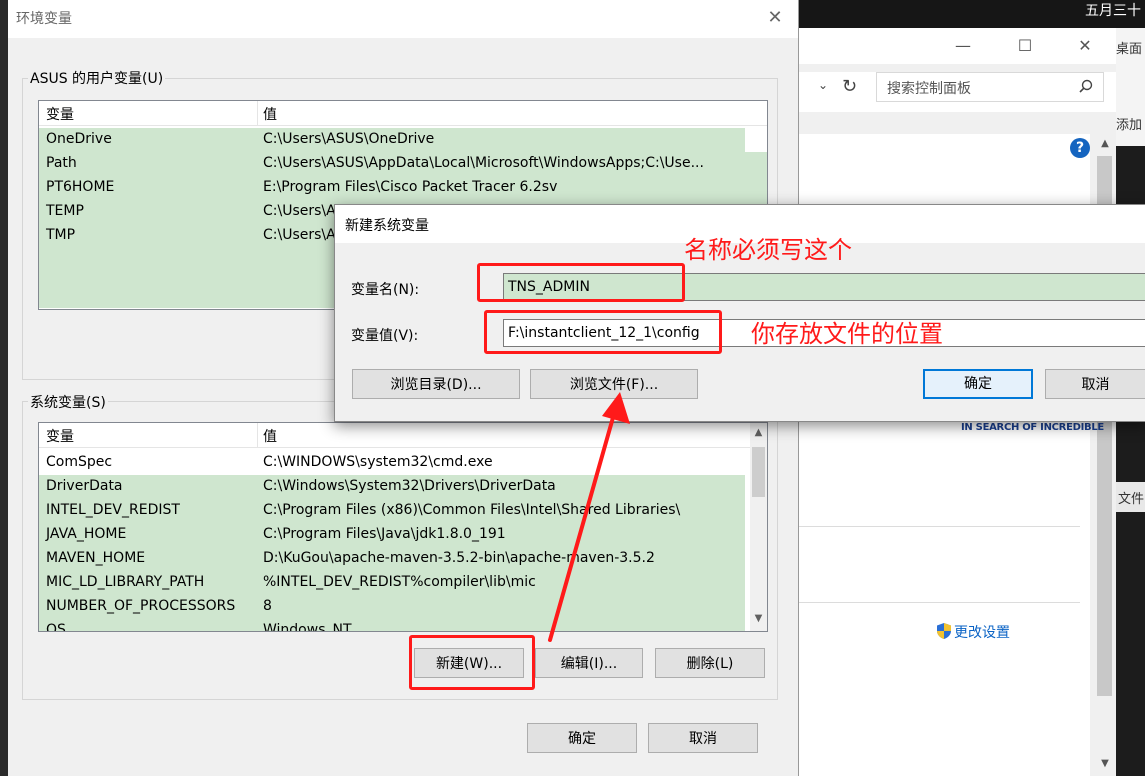  What do you see at coordinates (80, 187) in the screenshot?
I see `var-name: PT6HOME` at bounding box center [80, 187].